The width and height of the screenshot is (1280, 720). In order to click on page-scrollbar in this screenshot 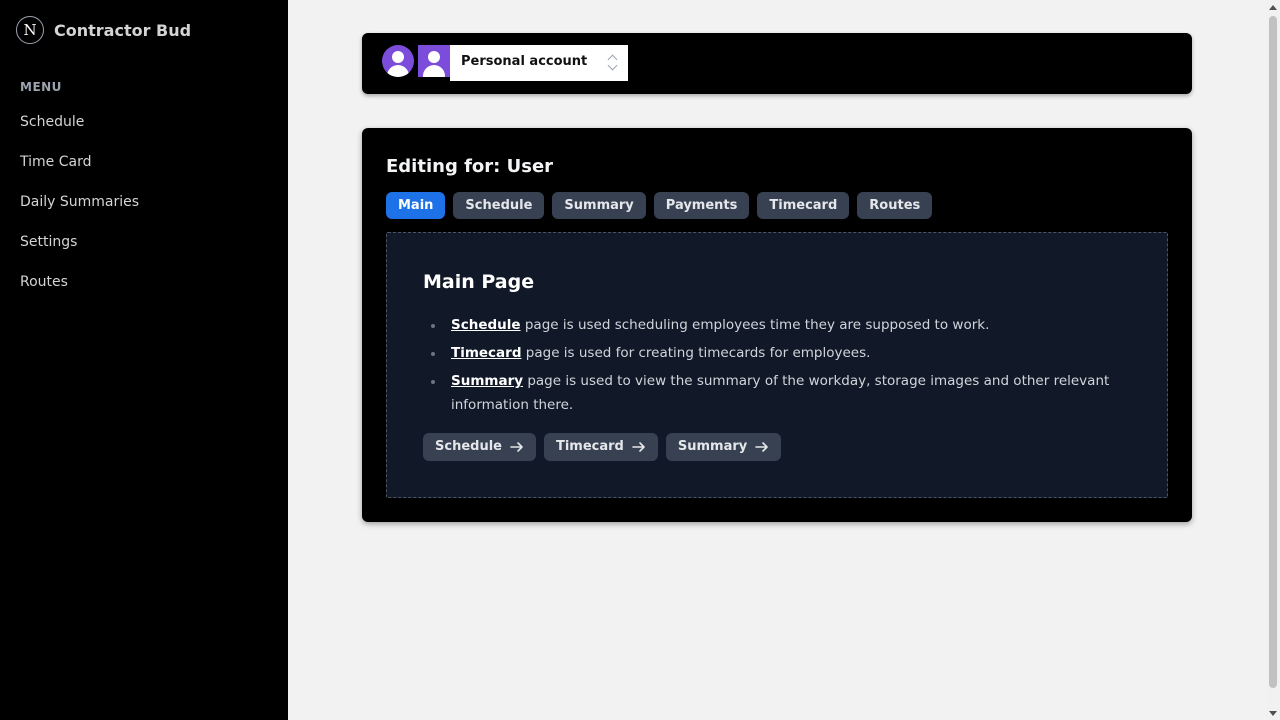, I will do `click(1273, 360)`.